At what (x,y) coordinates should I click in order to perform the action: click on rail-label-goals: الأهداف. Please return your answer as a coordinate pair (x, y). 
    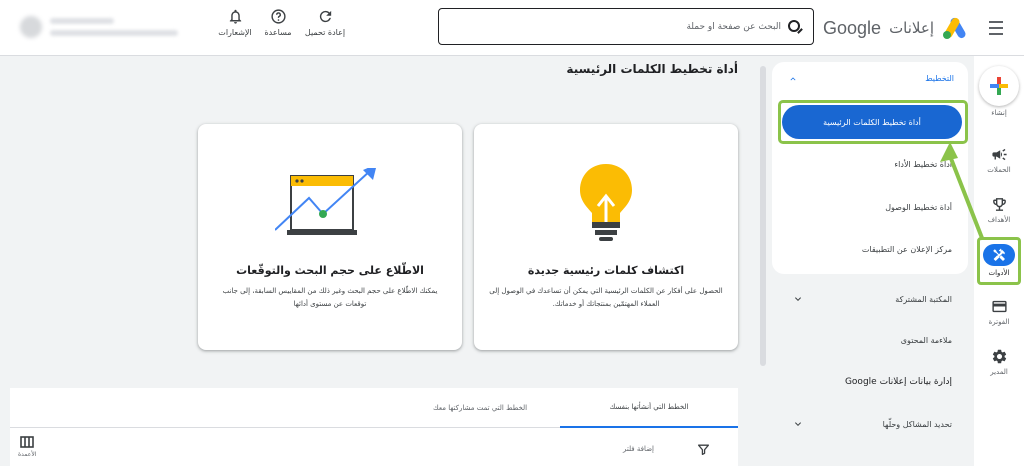
    Looking at the image, I should click on (999, 220).